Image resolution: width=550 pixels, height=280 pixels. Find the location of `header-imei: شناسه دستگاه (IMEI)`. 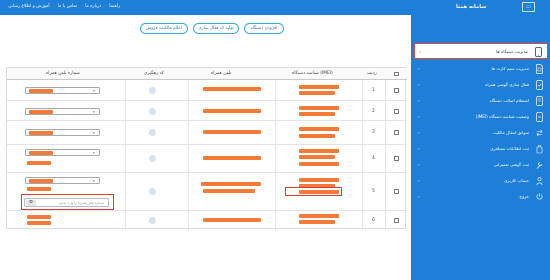

header-imei: شناسه دستگاه (IMEI) is located at coordinates (312, 73).